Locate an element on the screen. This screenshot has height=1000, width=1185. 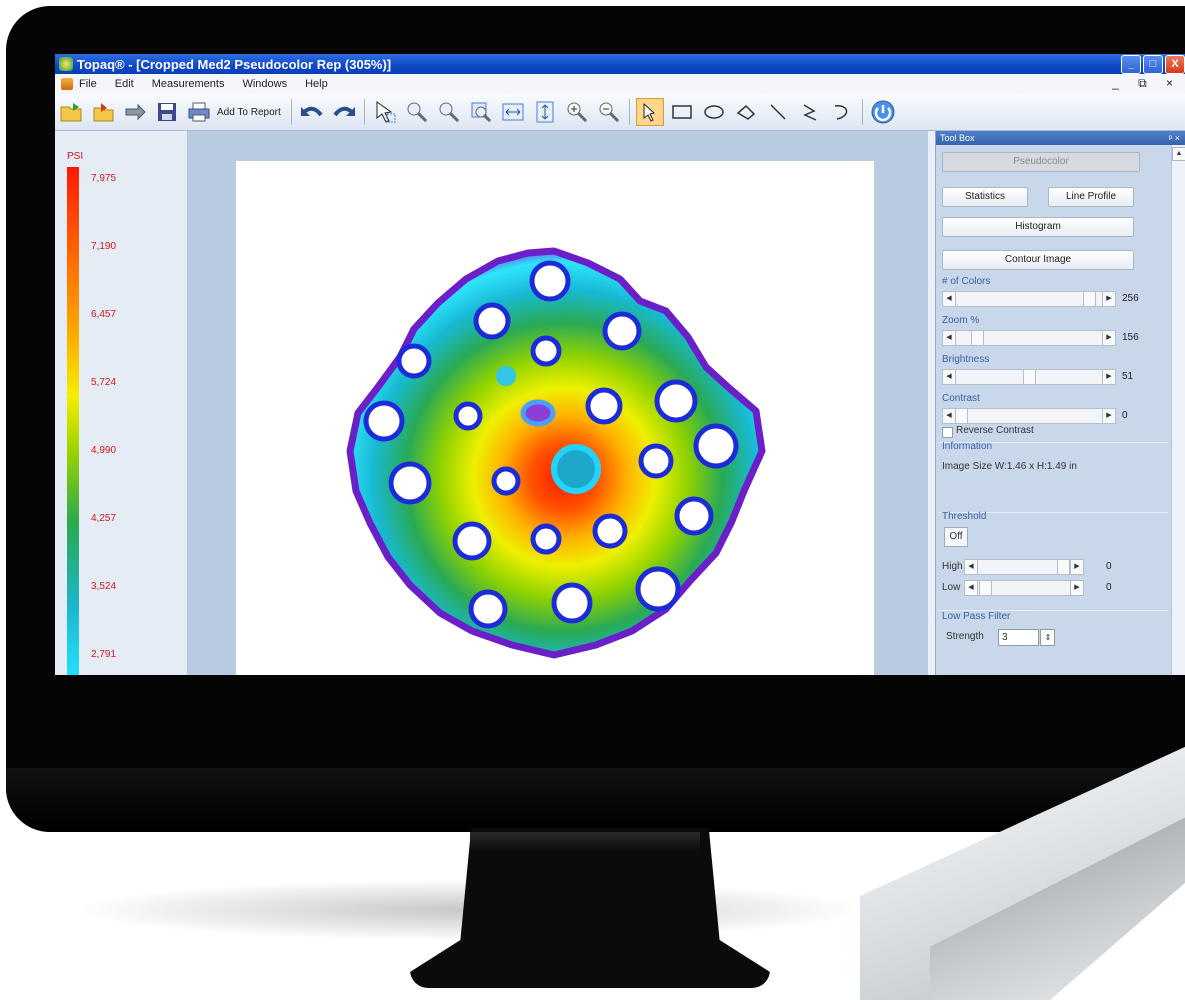
menu-windows: Windows is located at coordinates (264, 84).